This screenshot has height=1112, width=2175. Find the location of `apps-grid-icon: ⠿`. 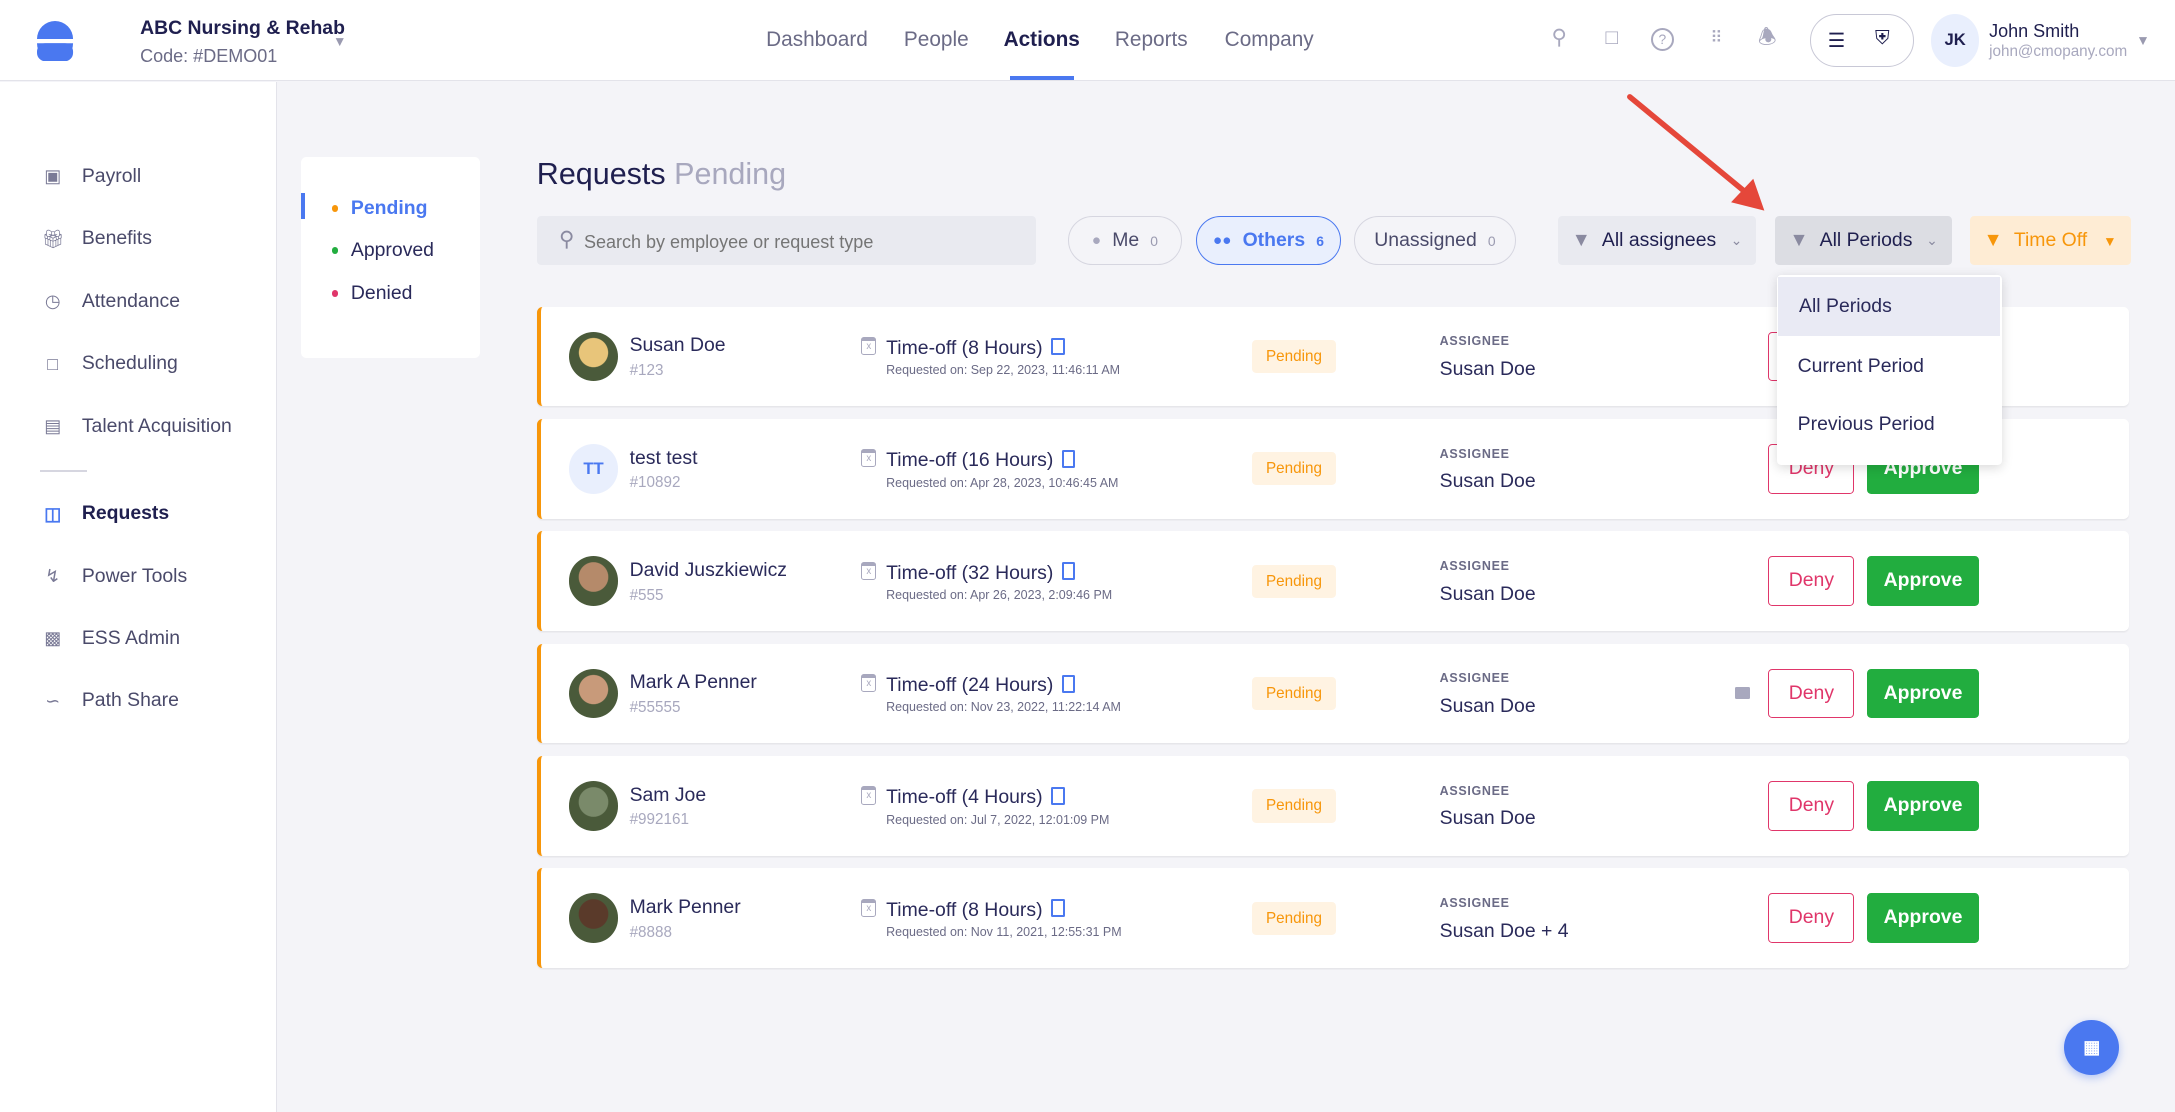

apps-grid-icon: ⠿ is located at coordinates (1715, 38).